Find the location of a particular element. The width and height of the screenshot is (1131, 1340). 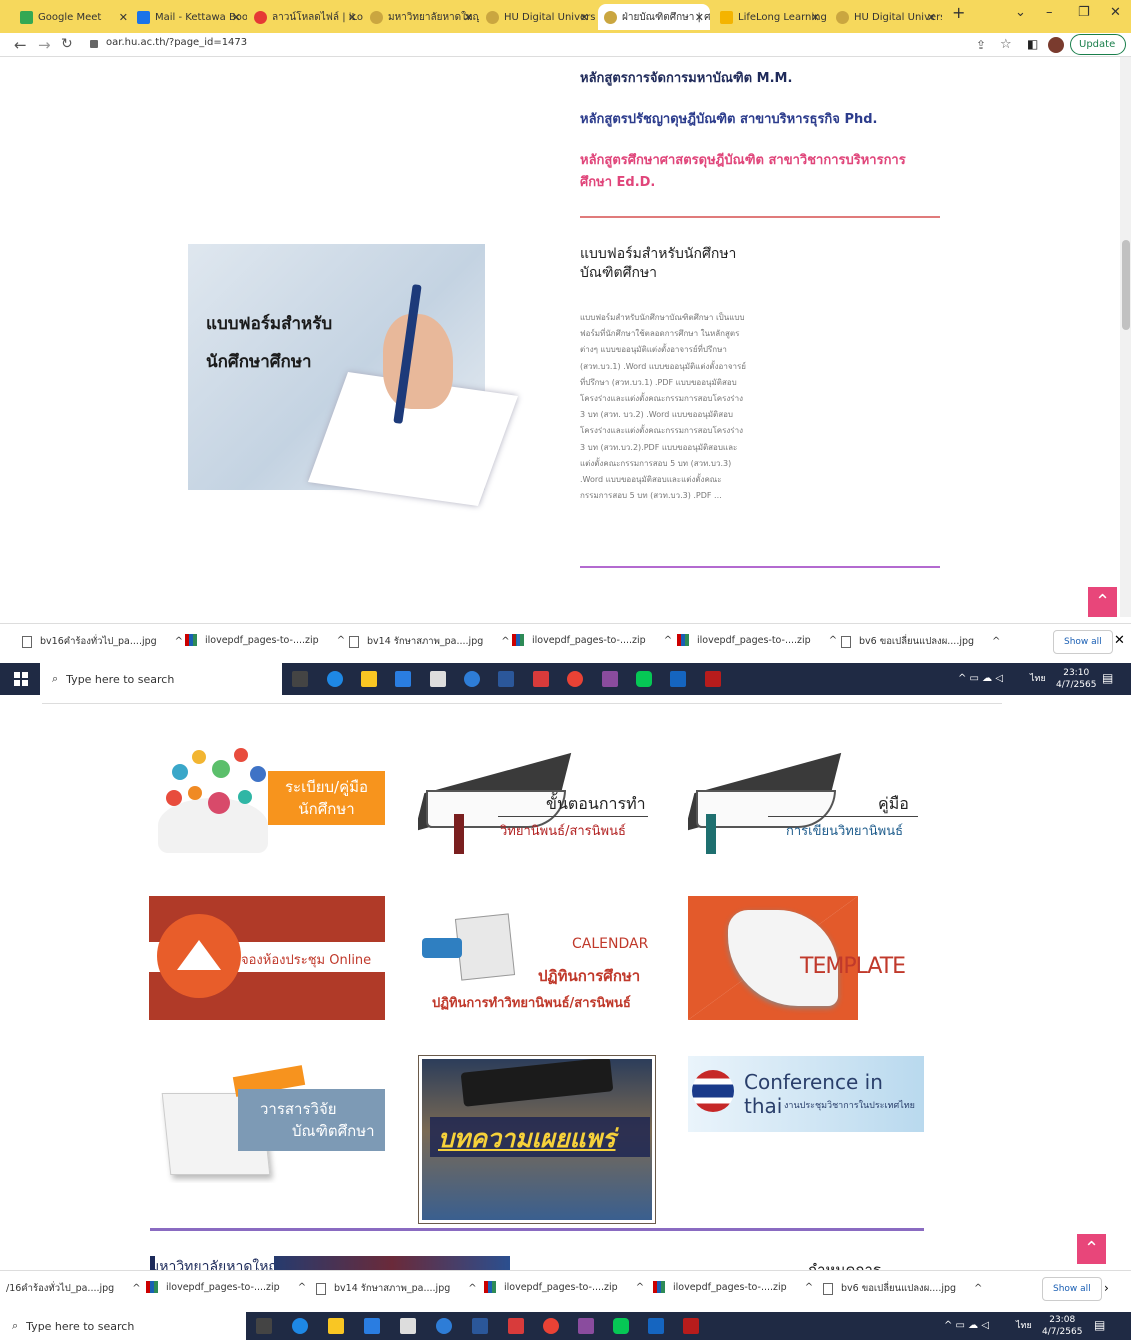

file-explorer-icon is located at coordinates (336, 1326).